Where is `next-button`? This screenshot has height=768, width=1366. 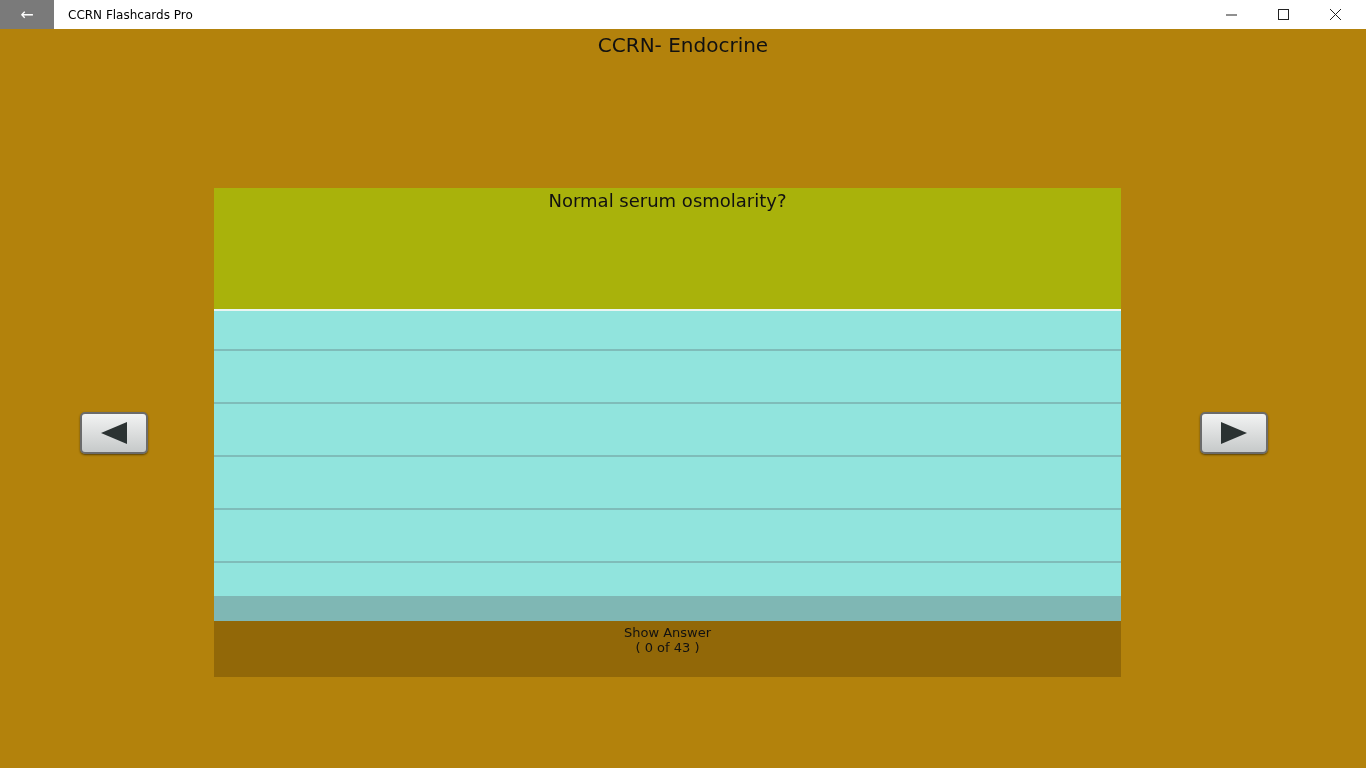
next-button is located at coordinates (1234, 432).